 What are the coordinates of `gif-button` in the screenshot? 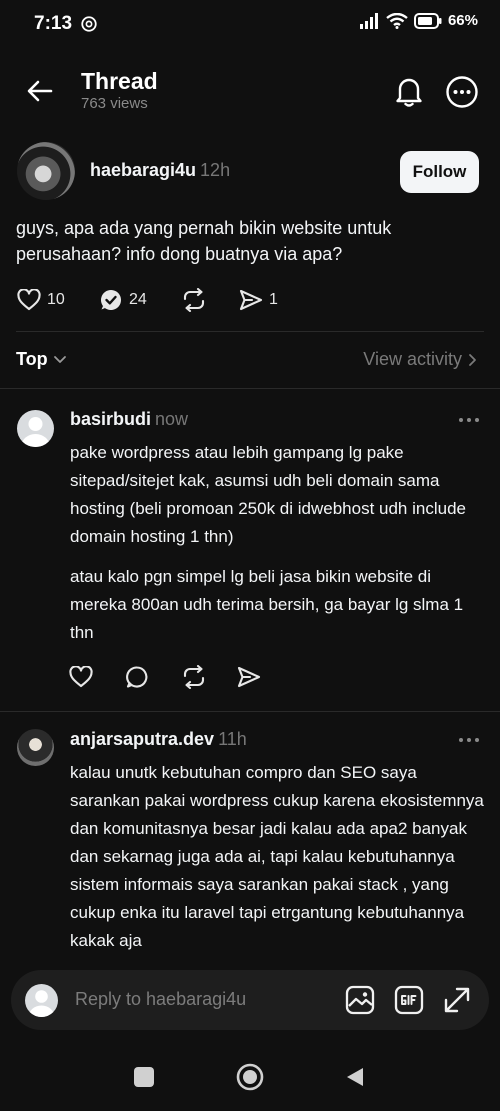 It's located at (409, 1000).